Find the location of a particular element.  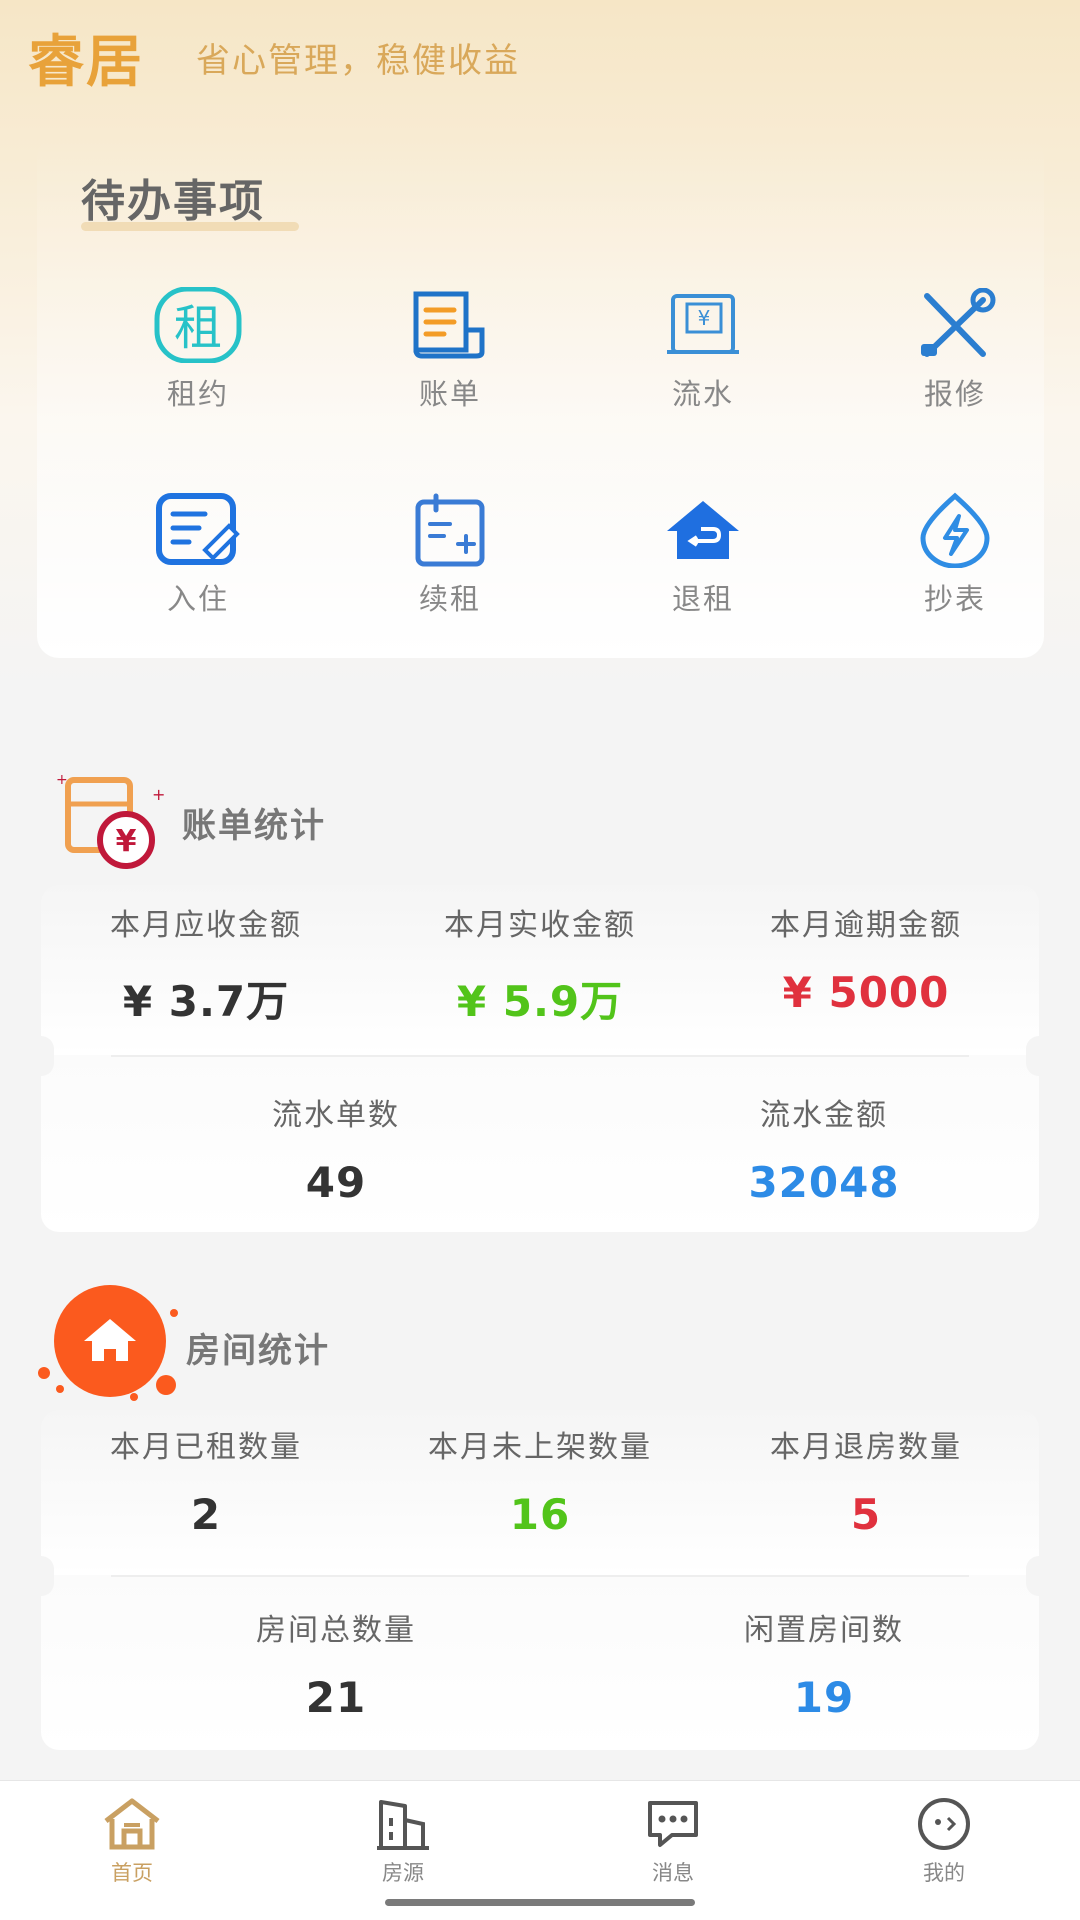

repair-icon is located at coordinates (955, 325).